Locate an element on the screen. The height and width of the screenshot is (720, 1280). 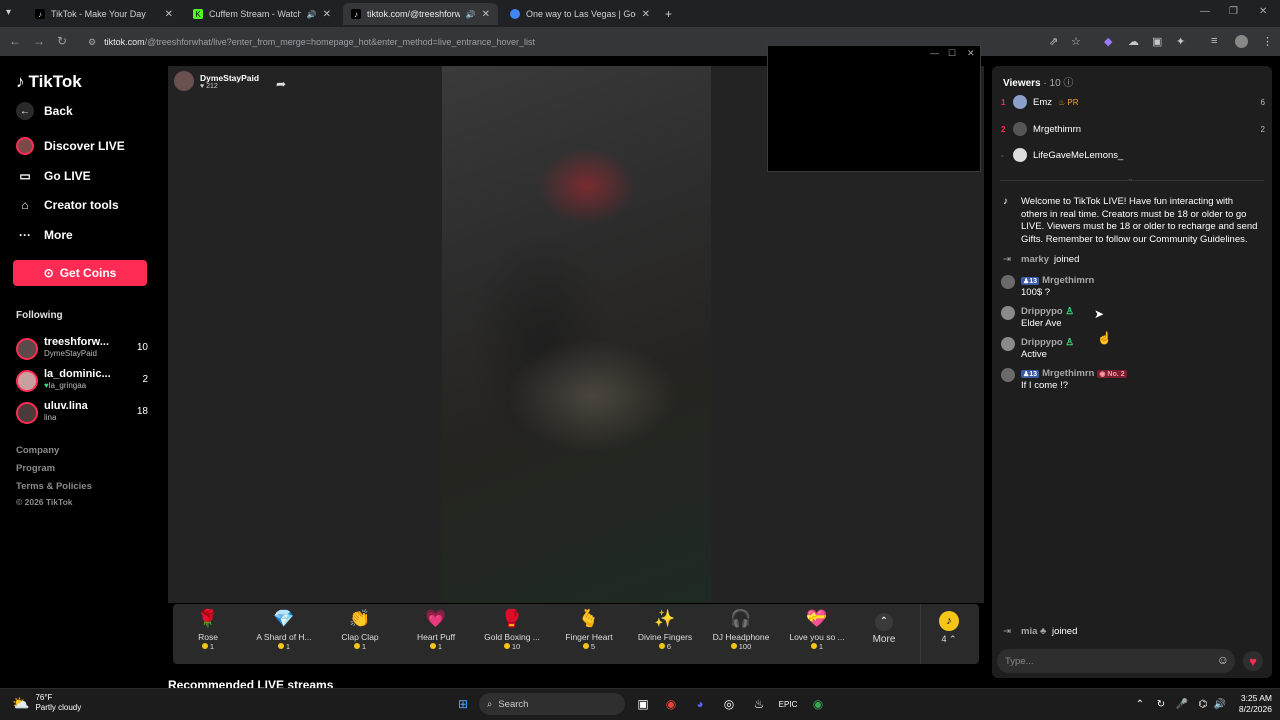
gift-name: Heart Puff is located at coordinates (436, 637).